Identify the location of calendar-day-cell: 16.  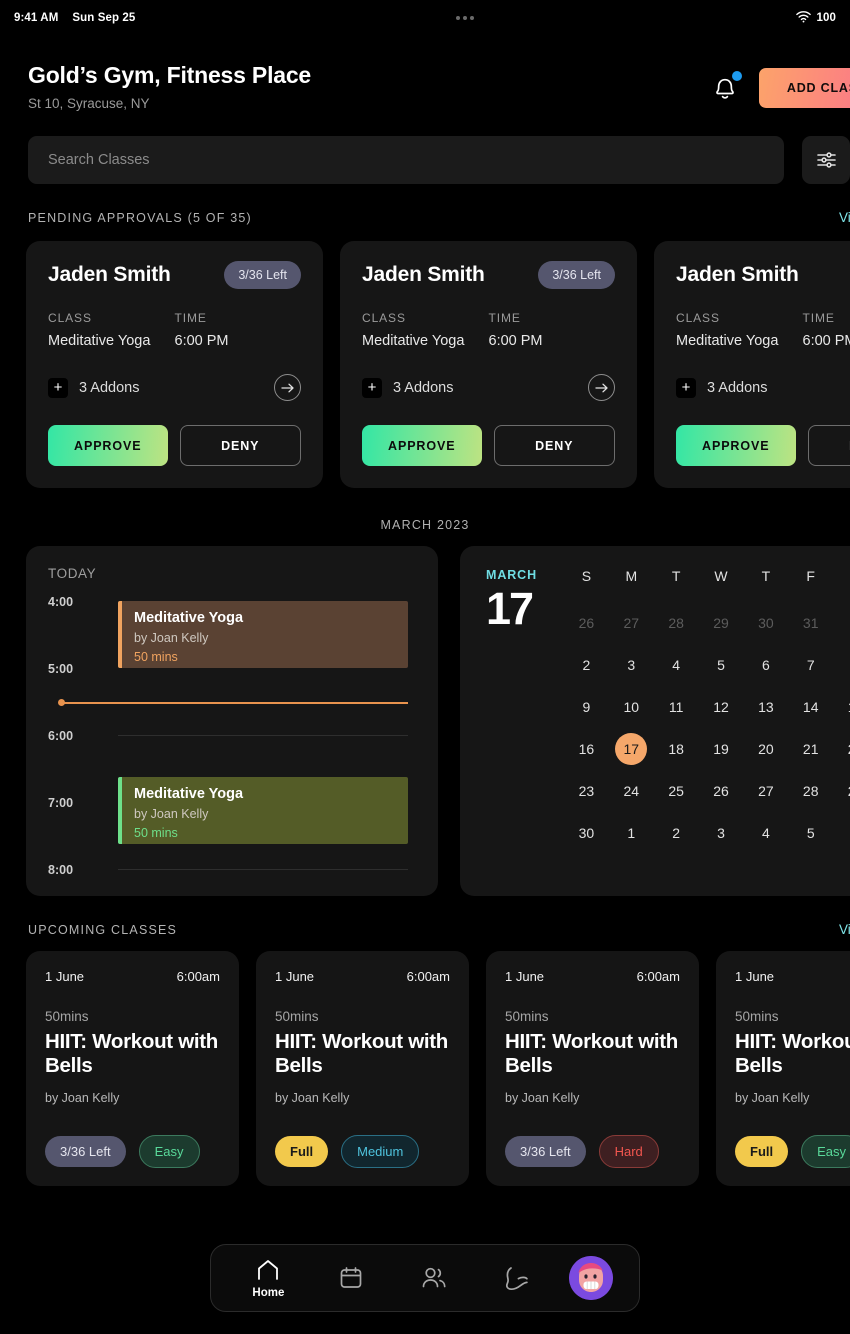
(586, 749).